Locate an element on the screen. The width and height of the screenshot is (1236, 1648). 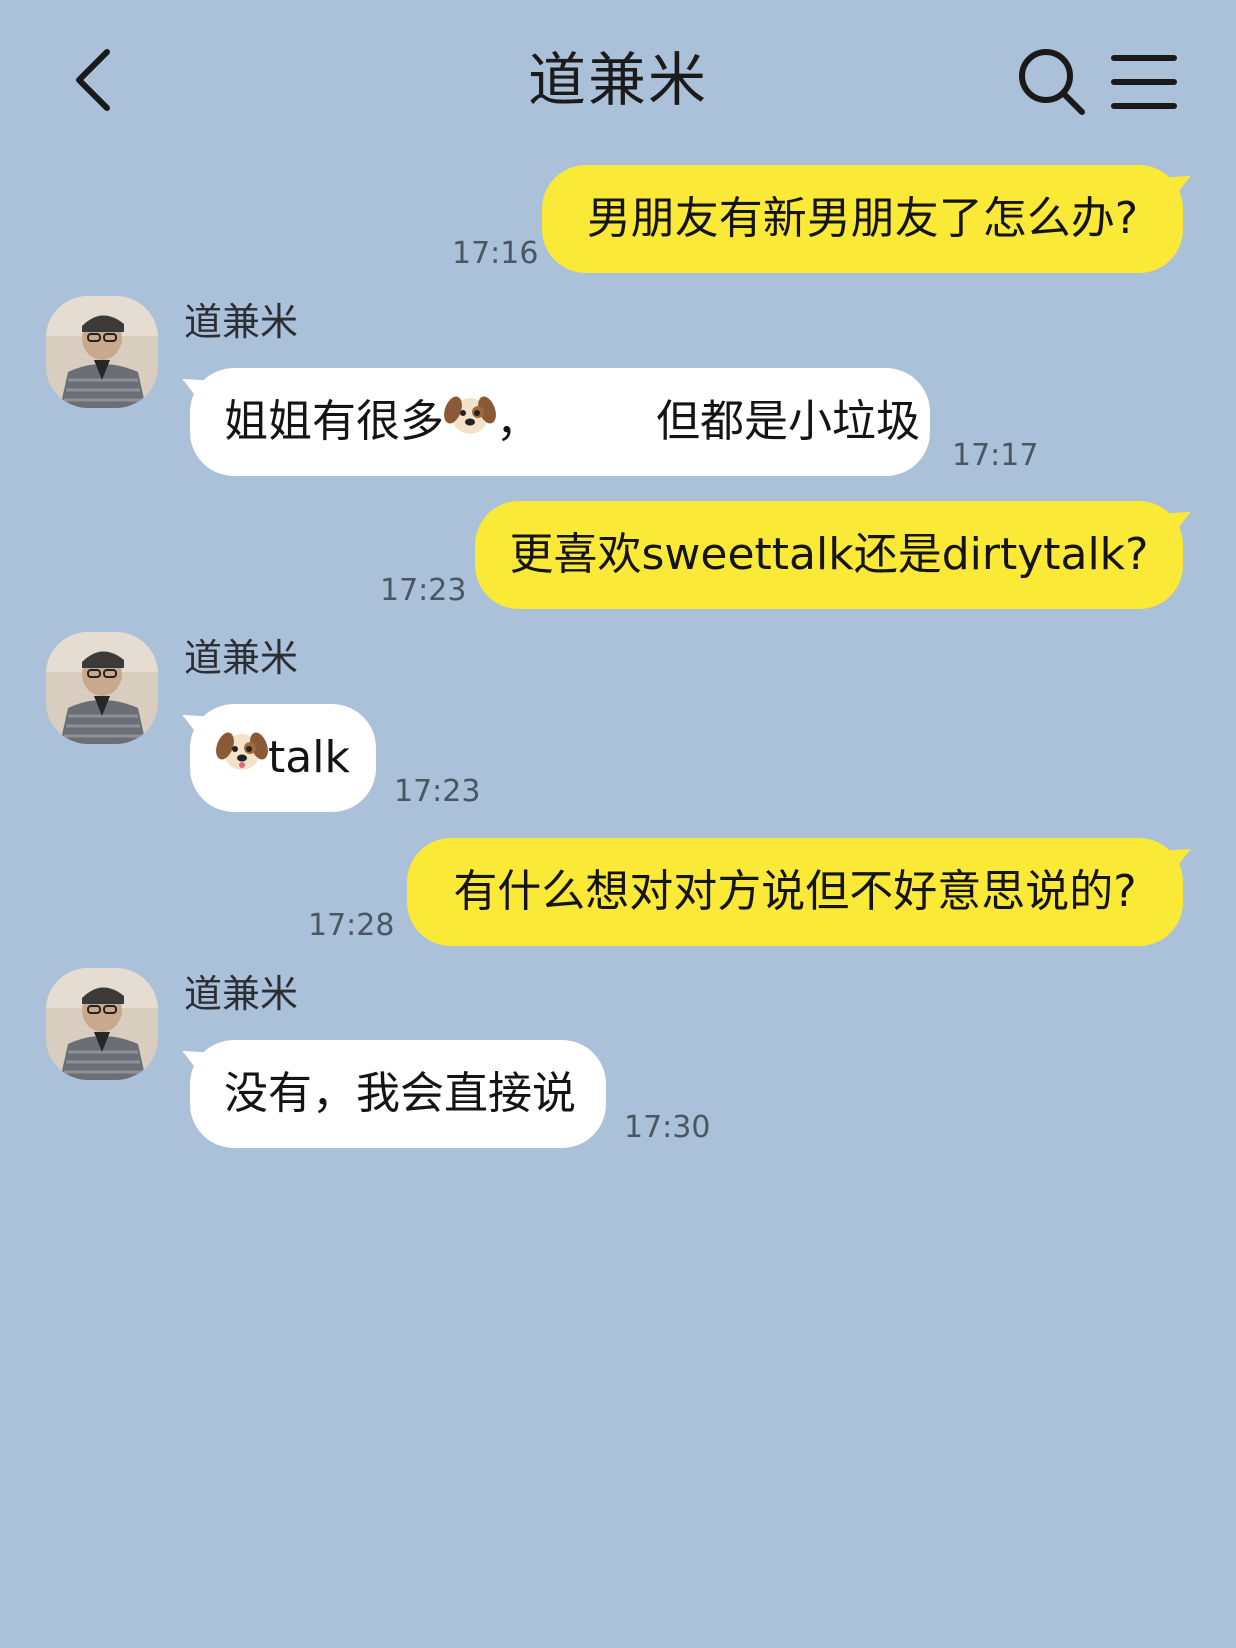
message-text: 没有，我会直接说 is located at coordinates (400, 1093).